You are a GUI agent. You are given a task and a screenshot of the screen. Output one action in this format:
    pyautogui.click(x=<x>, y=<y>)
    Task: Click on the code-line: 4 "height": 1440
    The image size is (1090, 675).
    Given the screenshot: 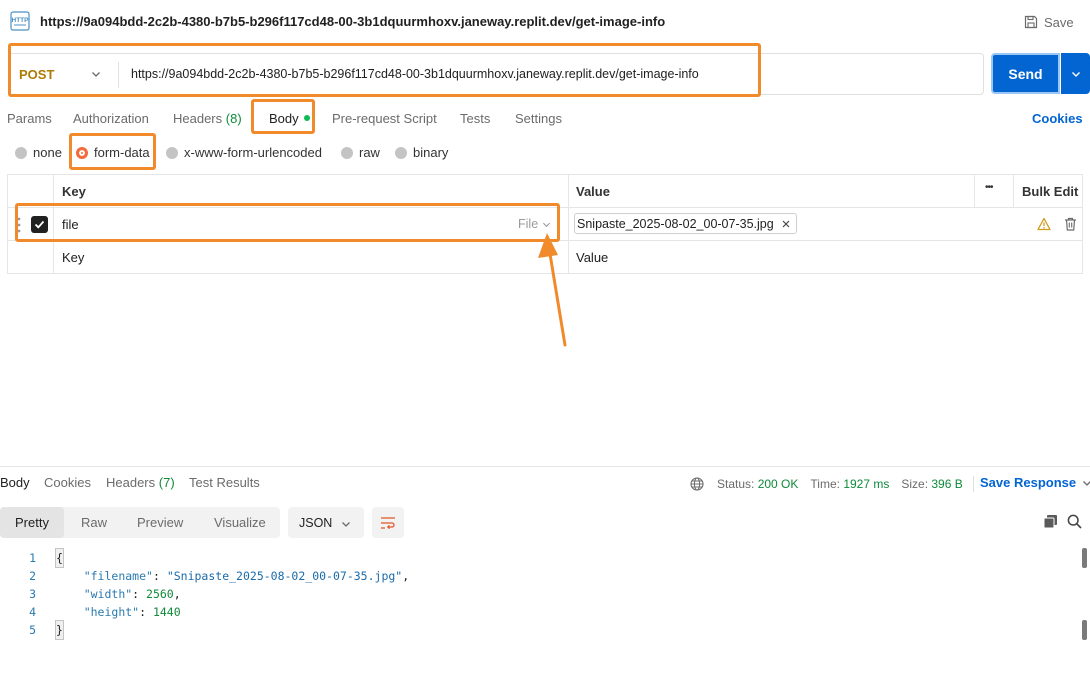 What is the action you would take?
    pyautogui.click(x=539, y=612)
    